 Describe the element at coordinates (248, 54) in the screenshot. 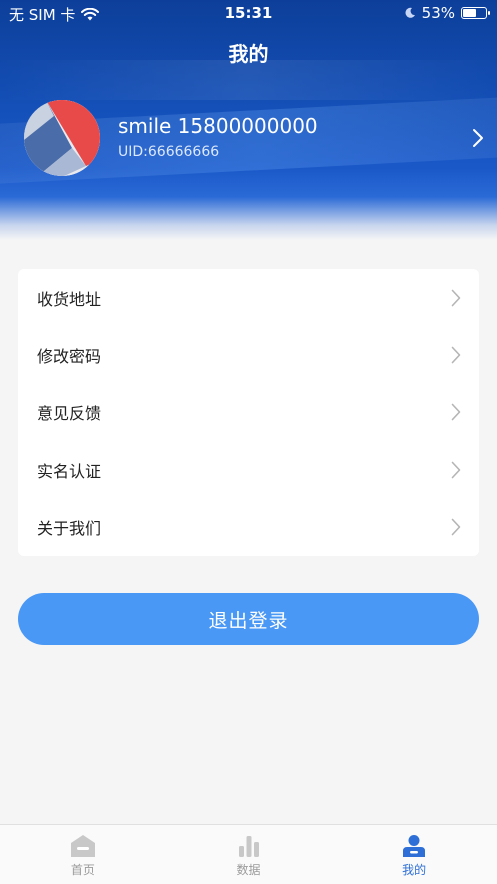

I see `page-title: 我的` at that location.